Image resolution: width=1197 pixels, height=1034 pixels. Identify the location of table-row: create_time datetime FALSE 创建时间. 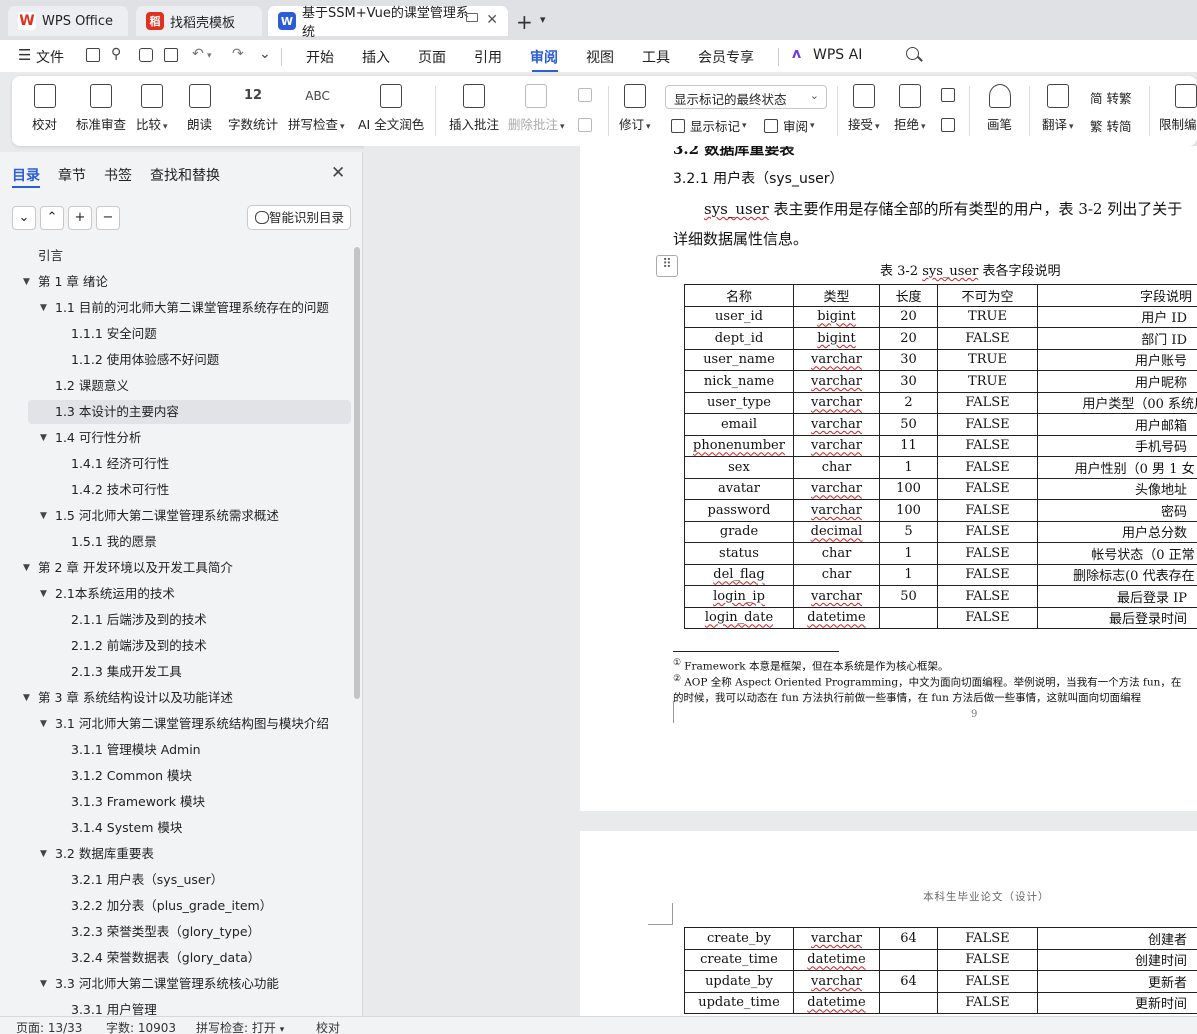
(940, 959).